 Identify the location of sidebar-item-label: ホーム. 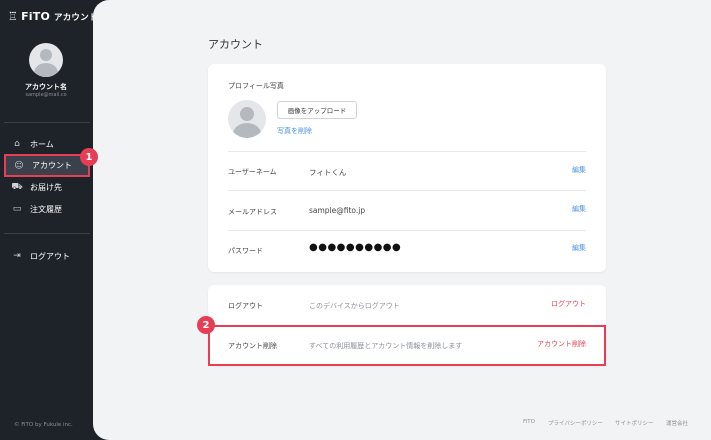
(42, 144).